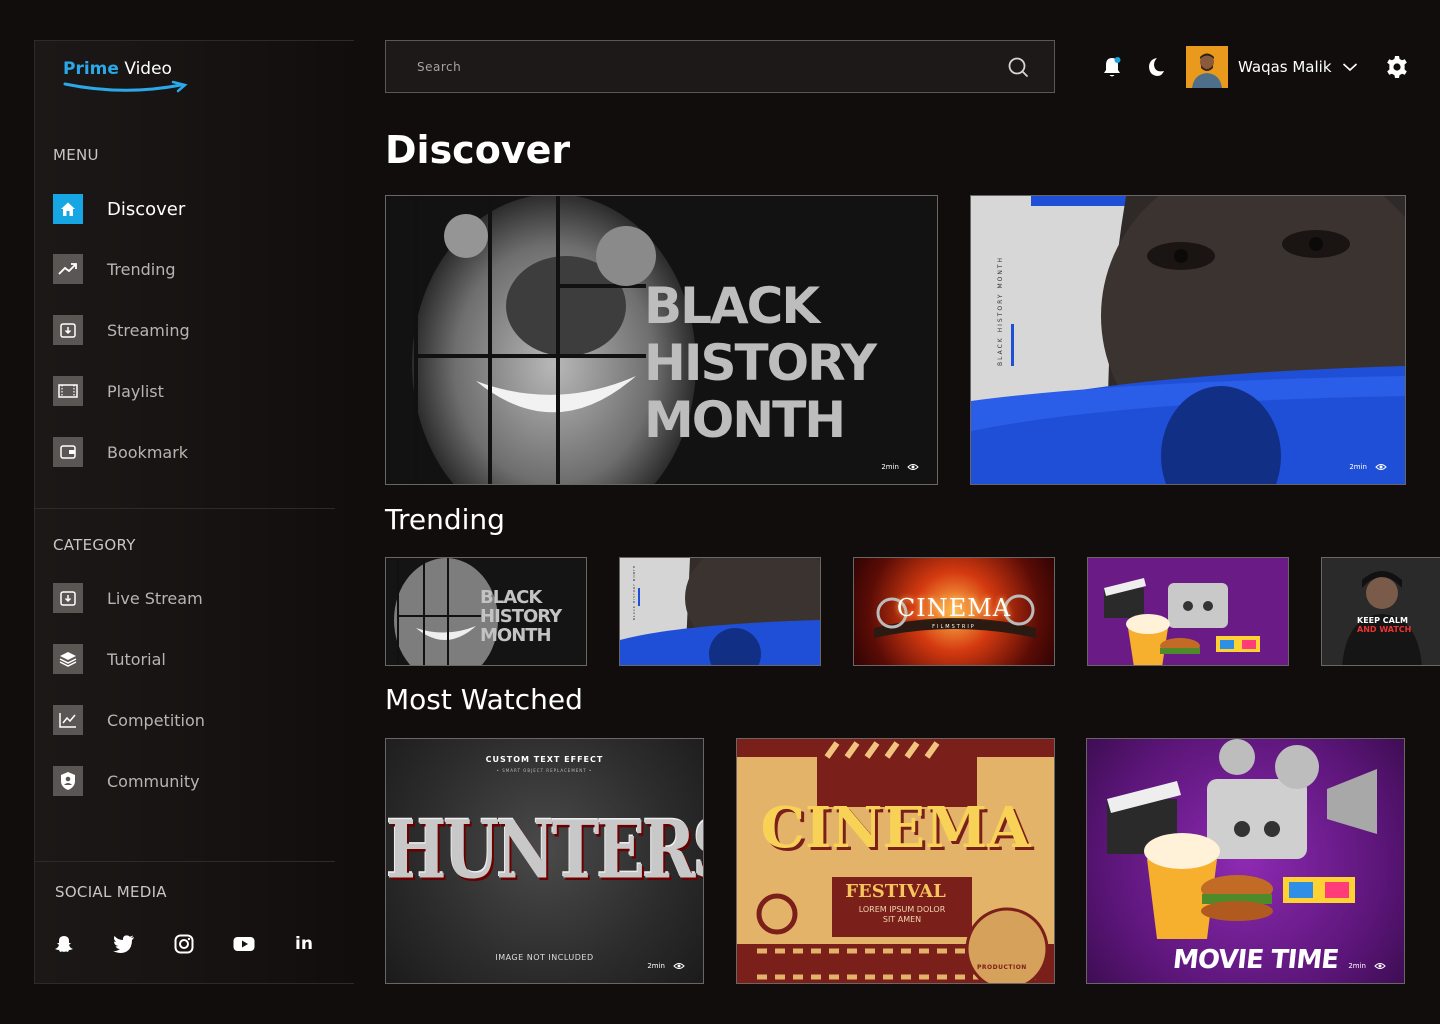  I want to click on gear-icon, so click(1397, 67).